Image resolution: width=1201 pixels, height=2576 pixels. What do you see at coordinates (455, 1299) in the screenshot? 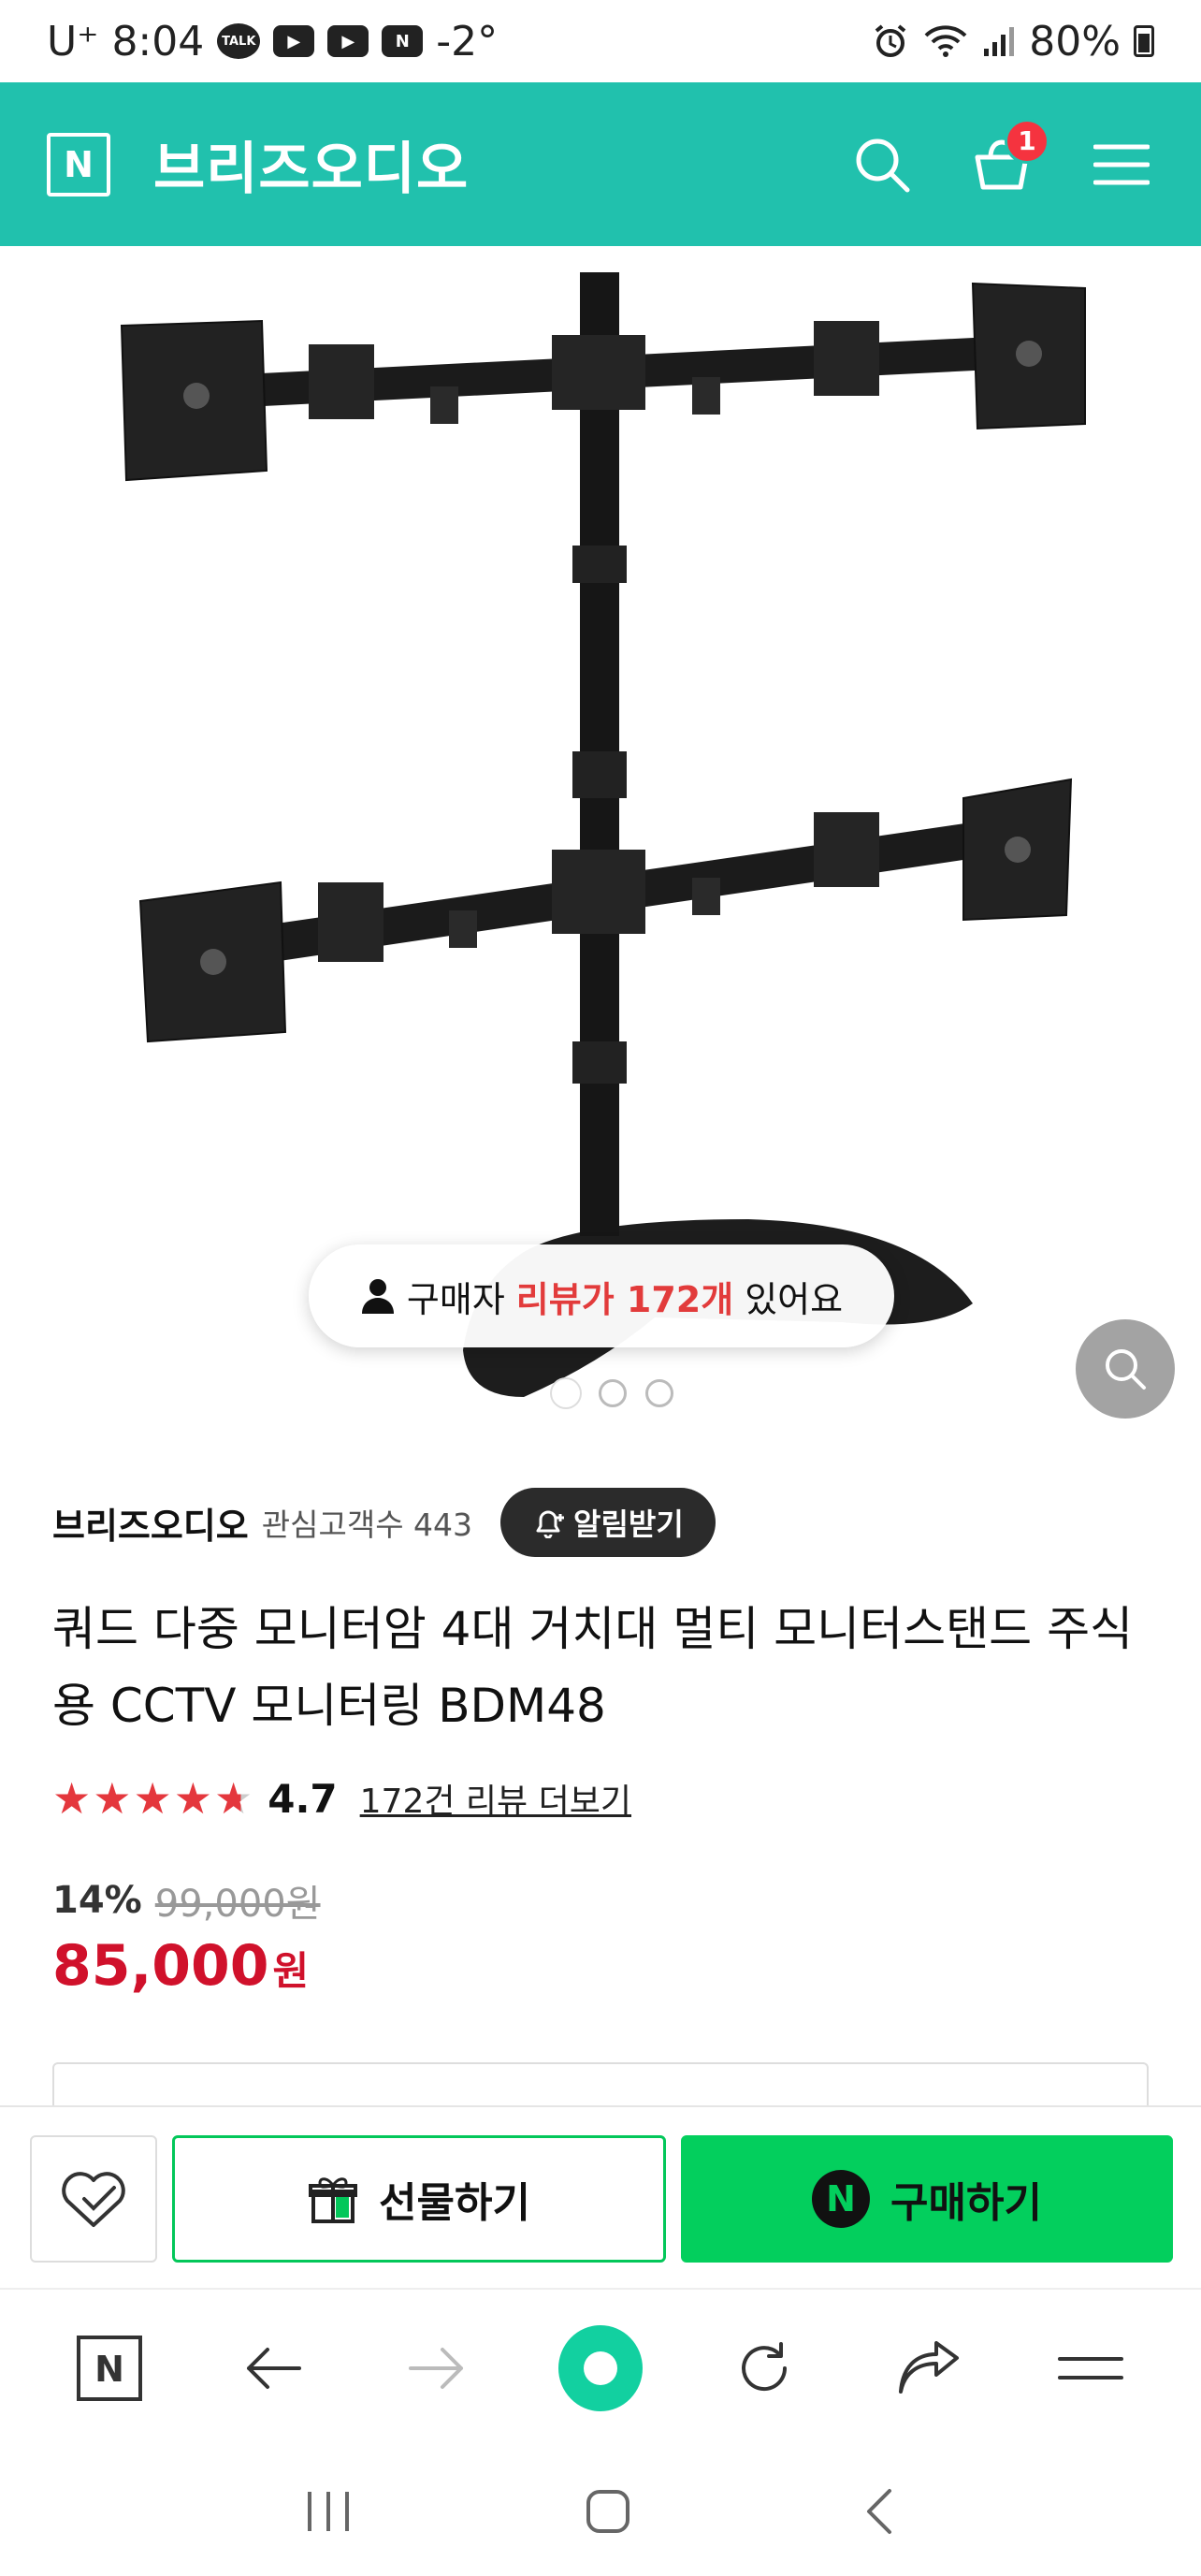
I see `review-banner-prefix: 구매자` at bounding box center [455, 1299].